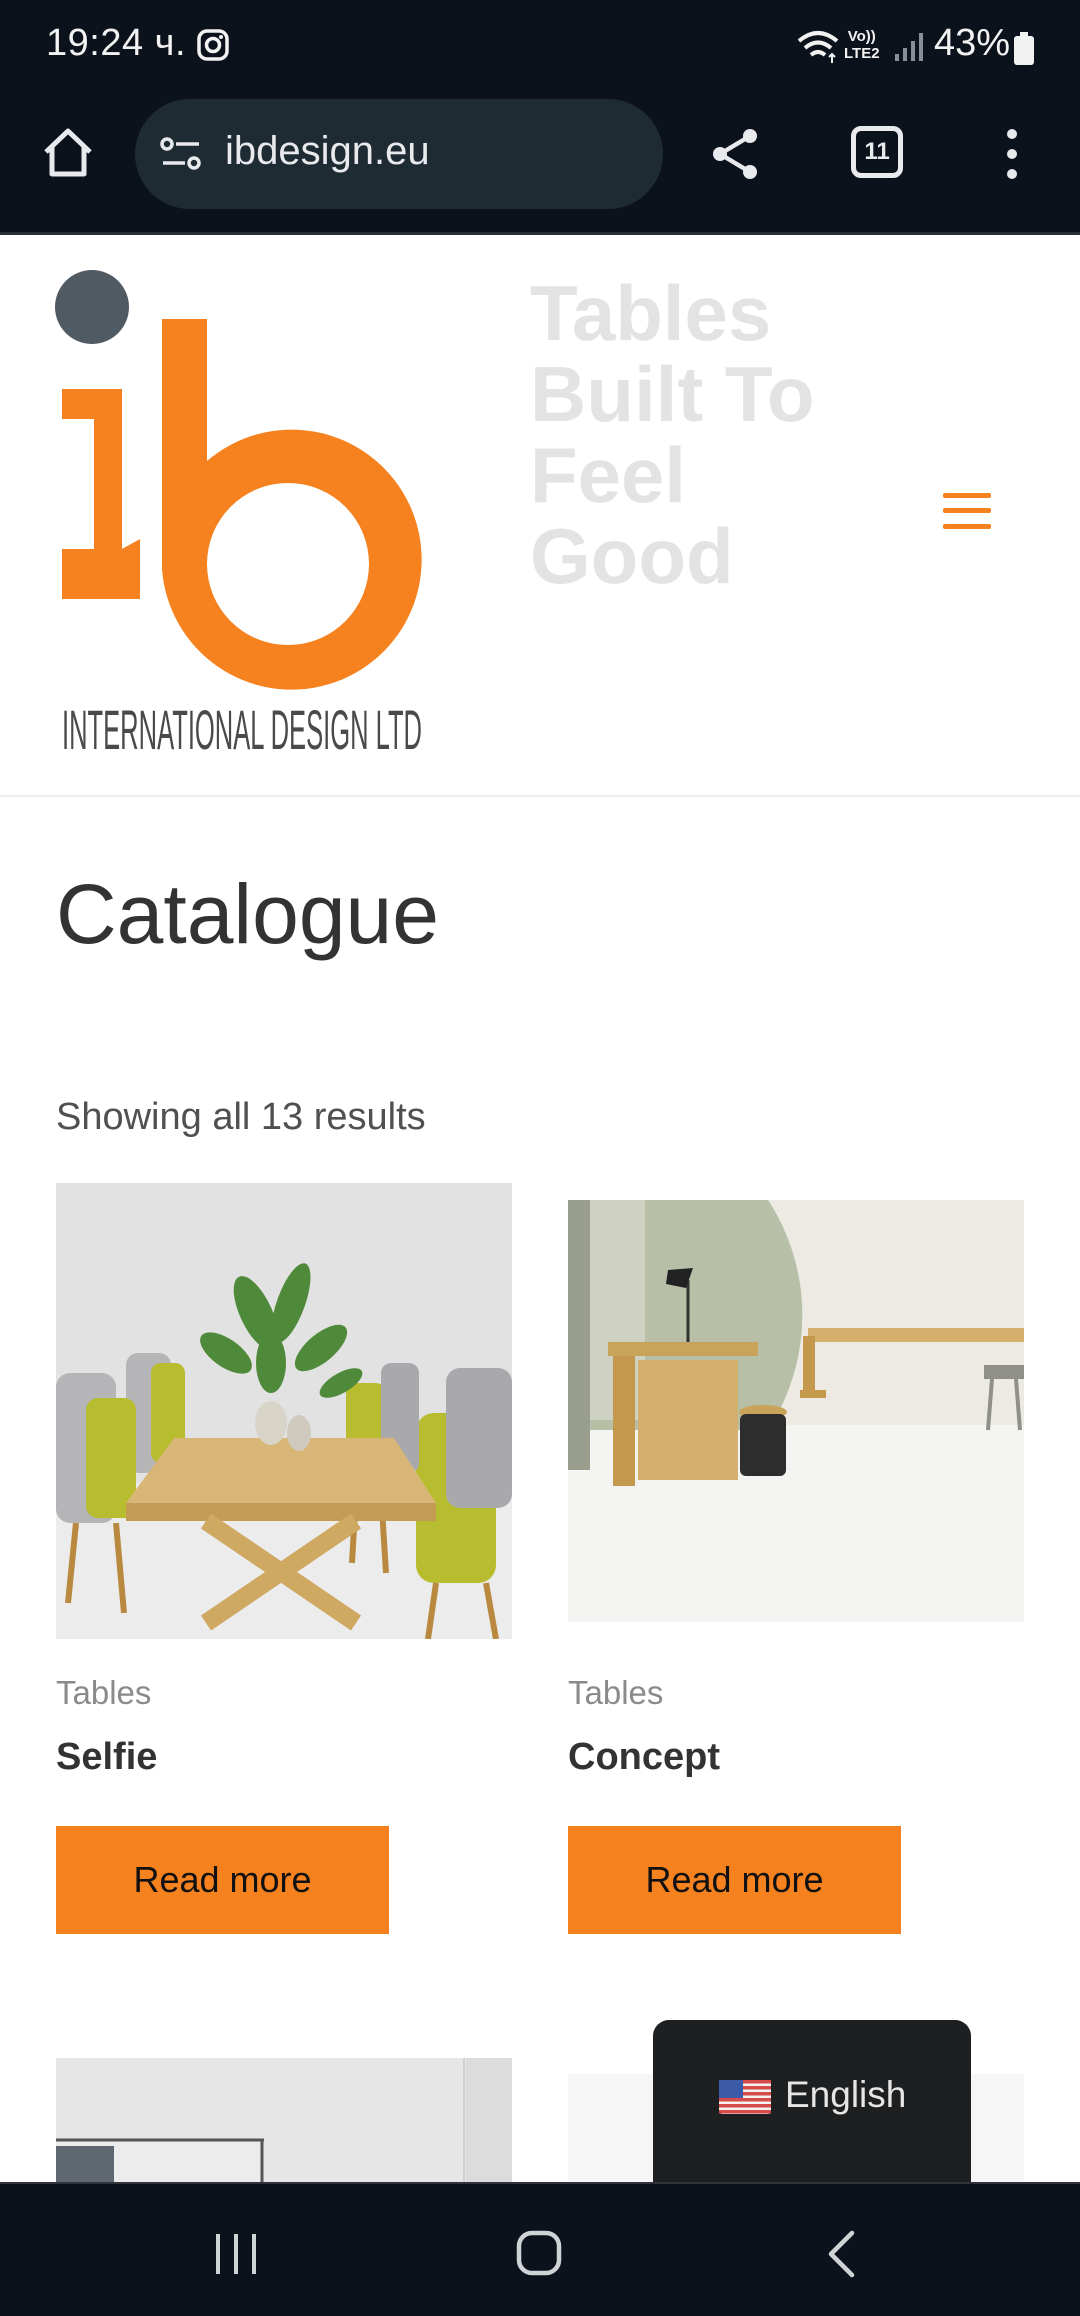 The image size is (1080, 2316). What do you see at coordinates (846, 2094) in the screenshot?
I see `language-label: English` at bounding box center [846, 2094].